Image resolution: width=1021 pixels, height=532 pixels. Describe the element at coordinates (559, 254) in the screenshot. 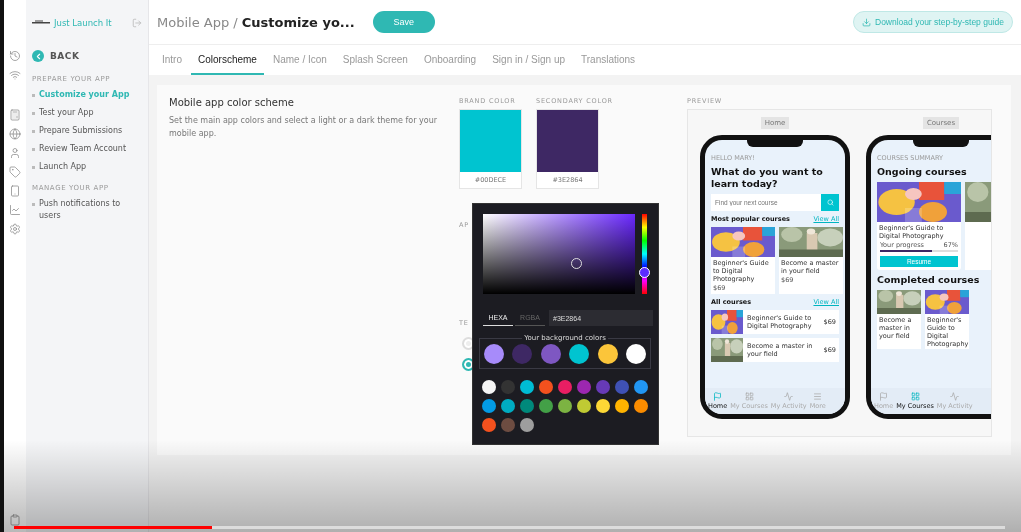

I see `color-area` at that location.